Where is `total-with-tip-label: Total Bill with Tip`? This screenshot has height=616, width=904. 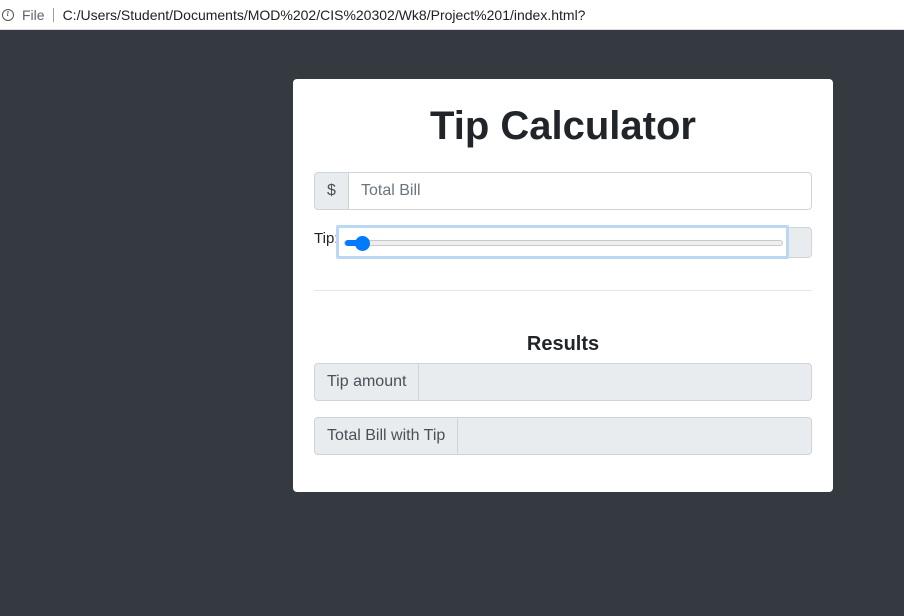
total-with-tip-label: Total Bill with Tip is located at coordinates (387, 436).